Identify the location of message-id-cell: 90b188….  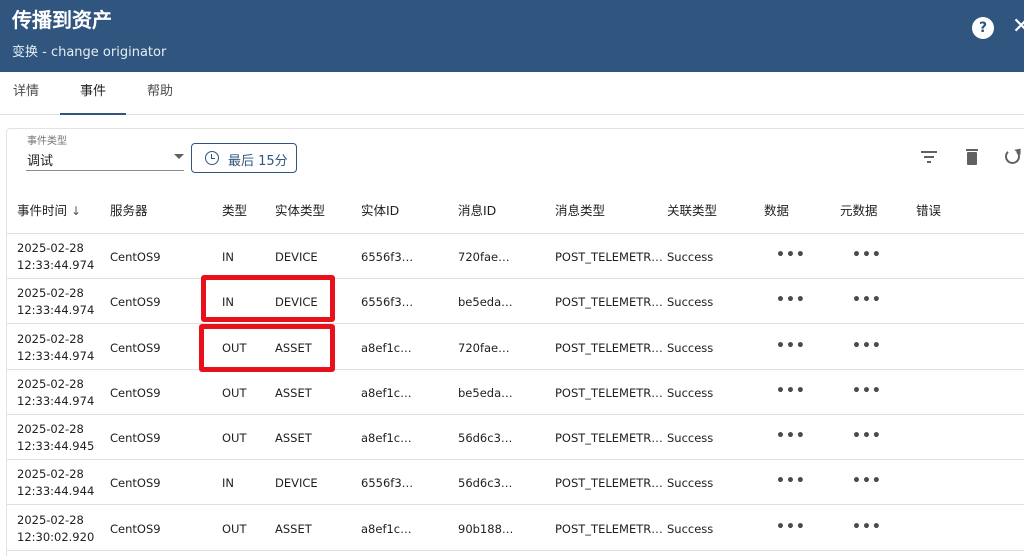
(486, 529).